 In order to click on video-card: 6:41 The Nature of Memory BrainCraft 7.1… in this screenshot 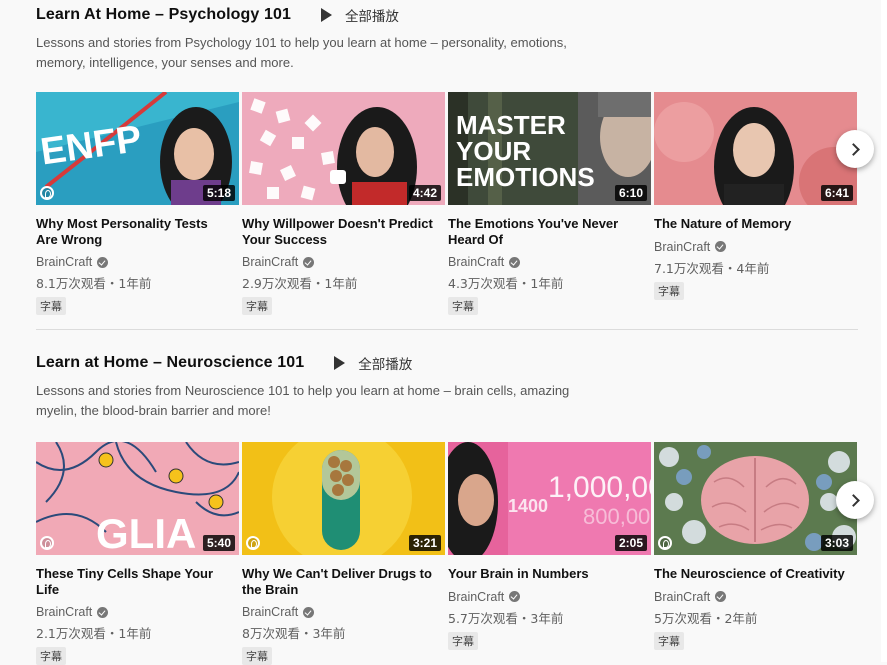, I will do `click(755, 203)`.